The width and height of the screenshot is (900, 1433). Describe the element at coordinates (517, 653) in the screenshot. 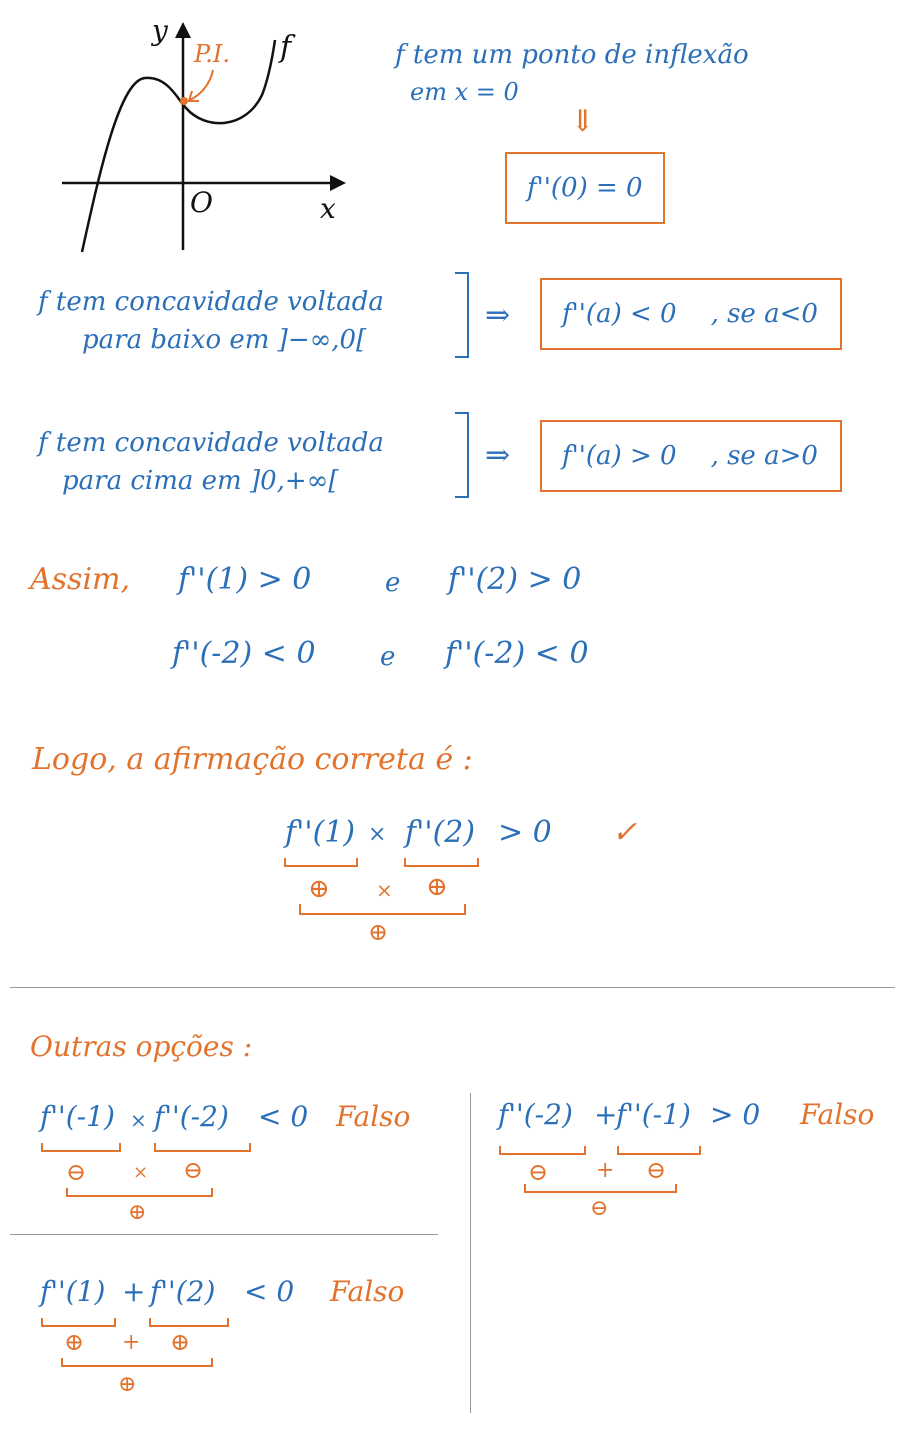

I see `assim-row2-b: f''(-2) < 0` at that location.